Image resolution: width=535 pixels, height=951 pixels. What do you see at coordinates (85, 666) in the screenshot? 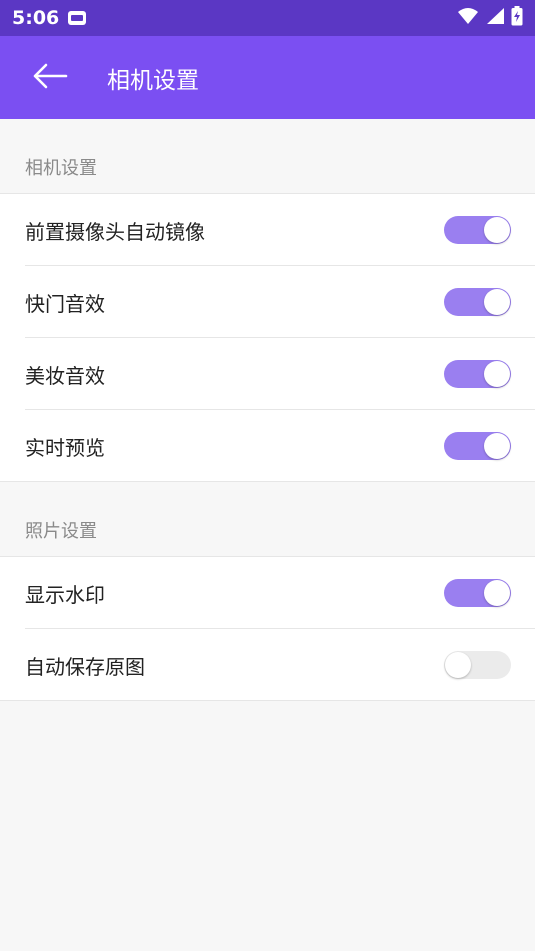
I see `setting-label: 自动保存原图` at bounding box center [85, 666].